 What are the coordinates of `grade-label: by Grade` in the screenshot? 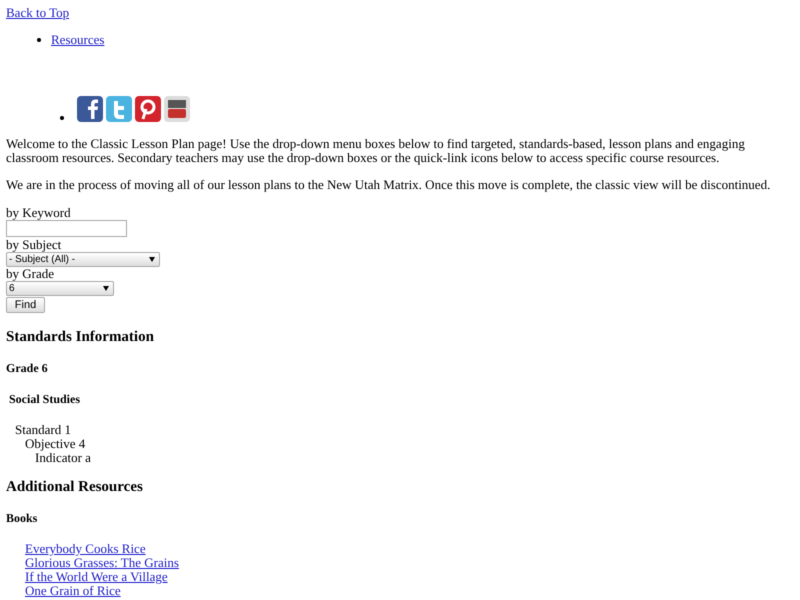 It's located at (30, 274).